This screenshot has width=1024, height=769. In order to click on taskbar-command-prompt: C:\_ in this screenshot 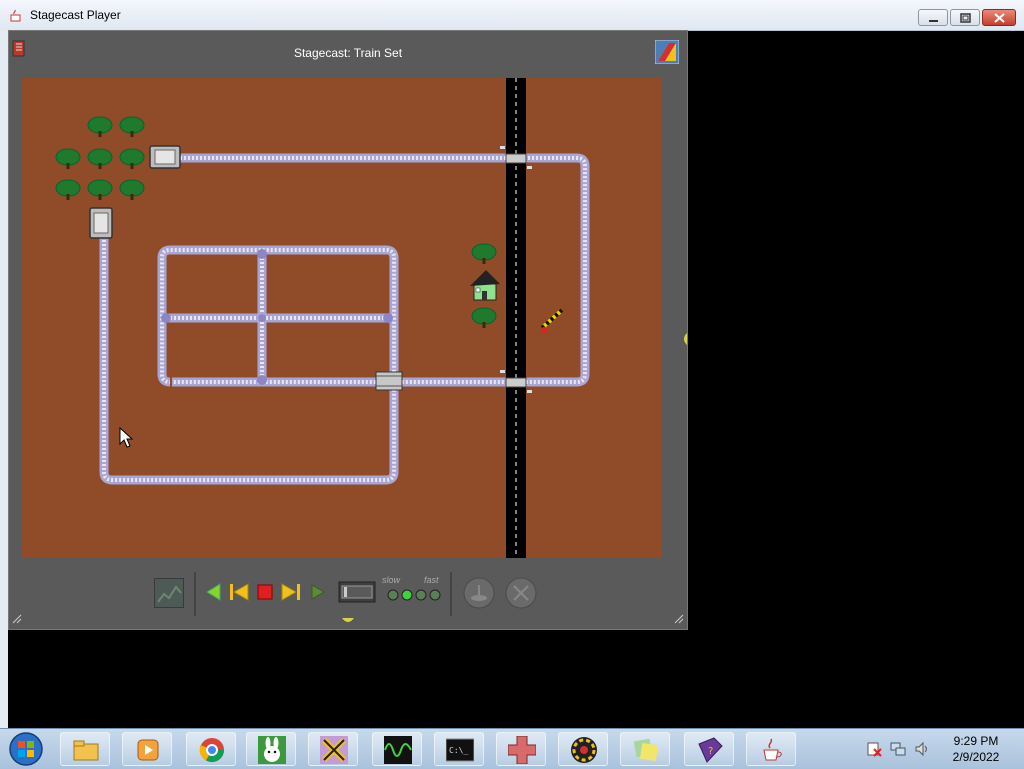, I will do `click(459, 749)`.